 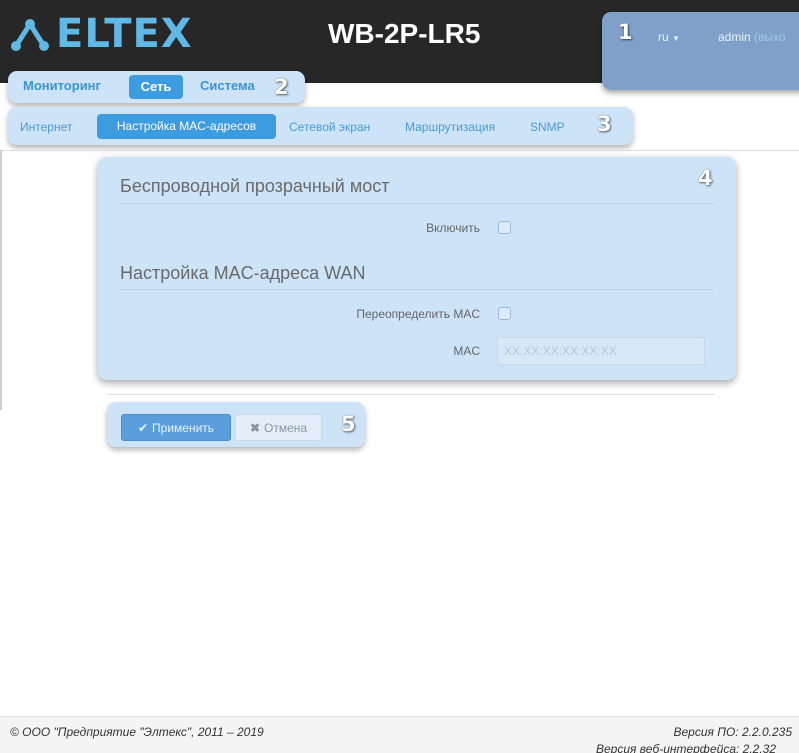 I want to click on mac-label: MAC, so click(x=466, y=351).